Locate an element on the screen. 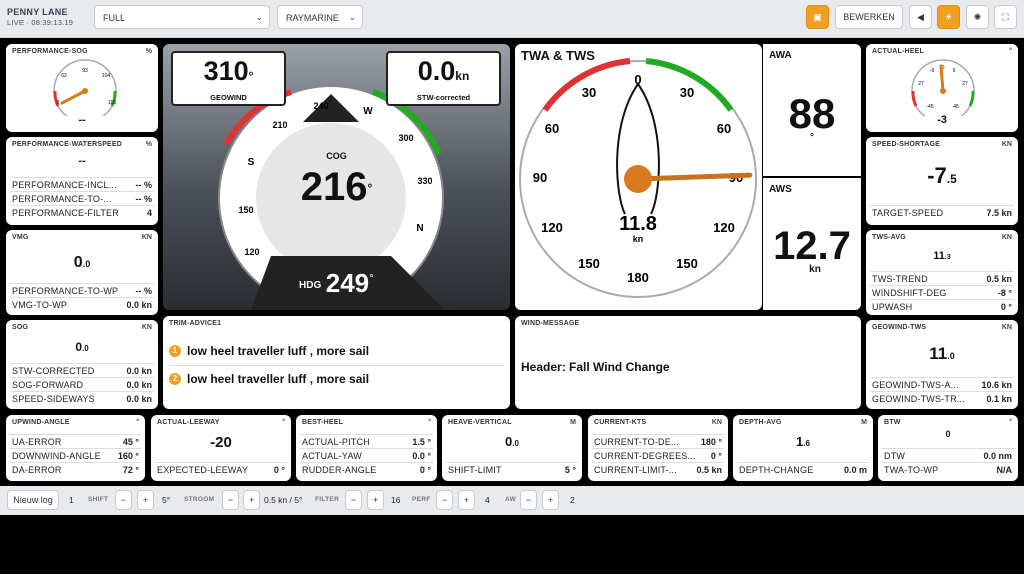 The image size is (1024, 574). log-value: 1 is located at coordinates (71, 500).